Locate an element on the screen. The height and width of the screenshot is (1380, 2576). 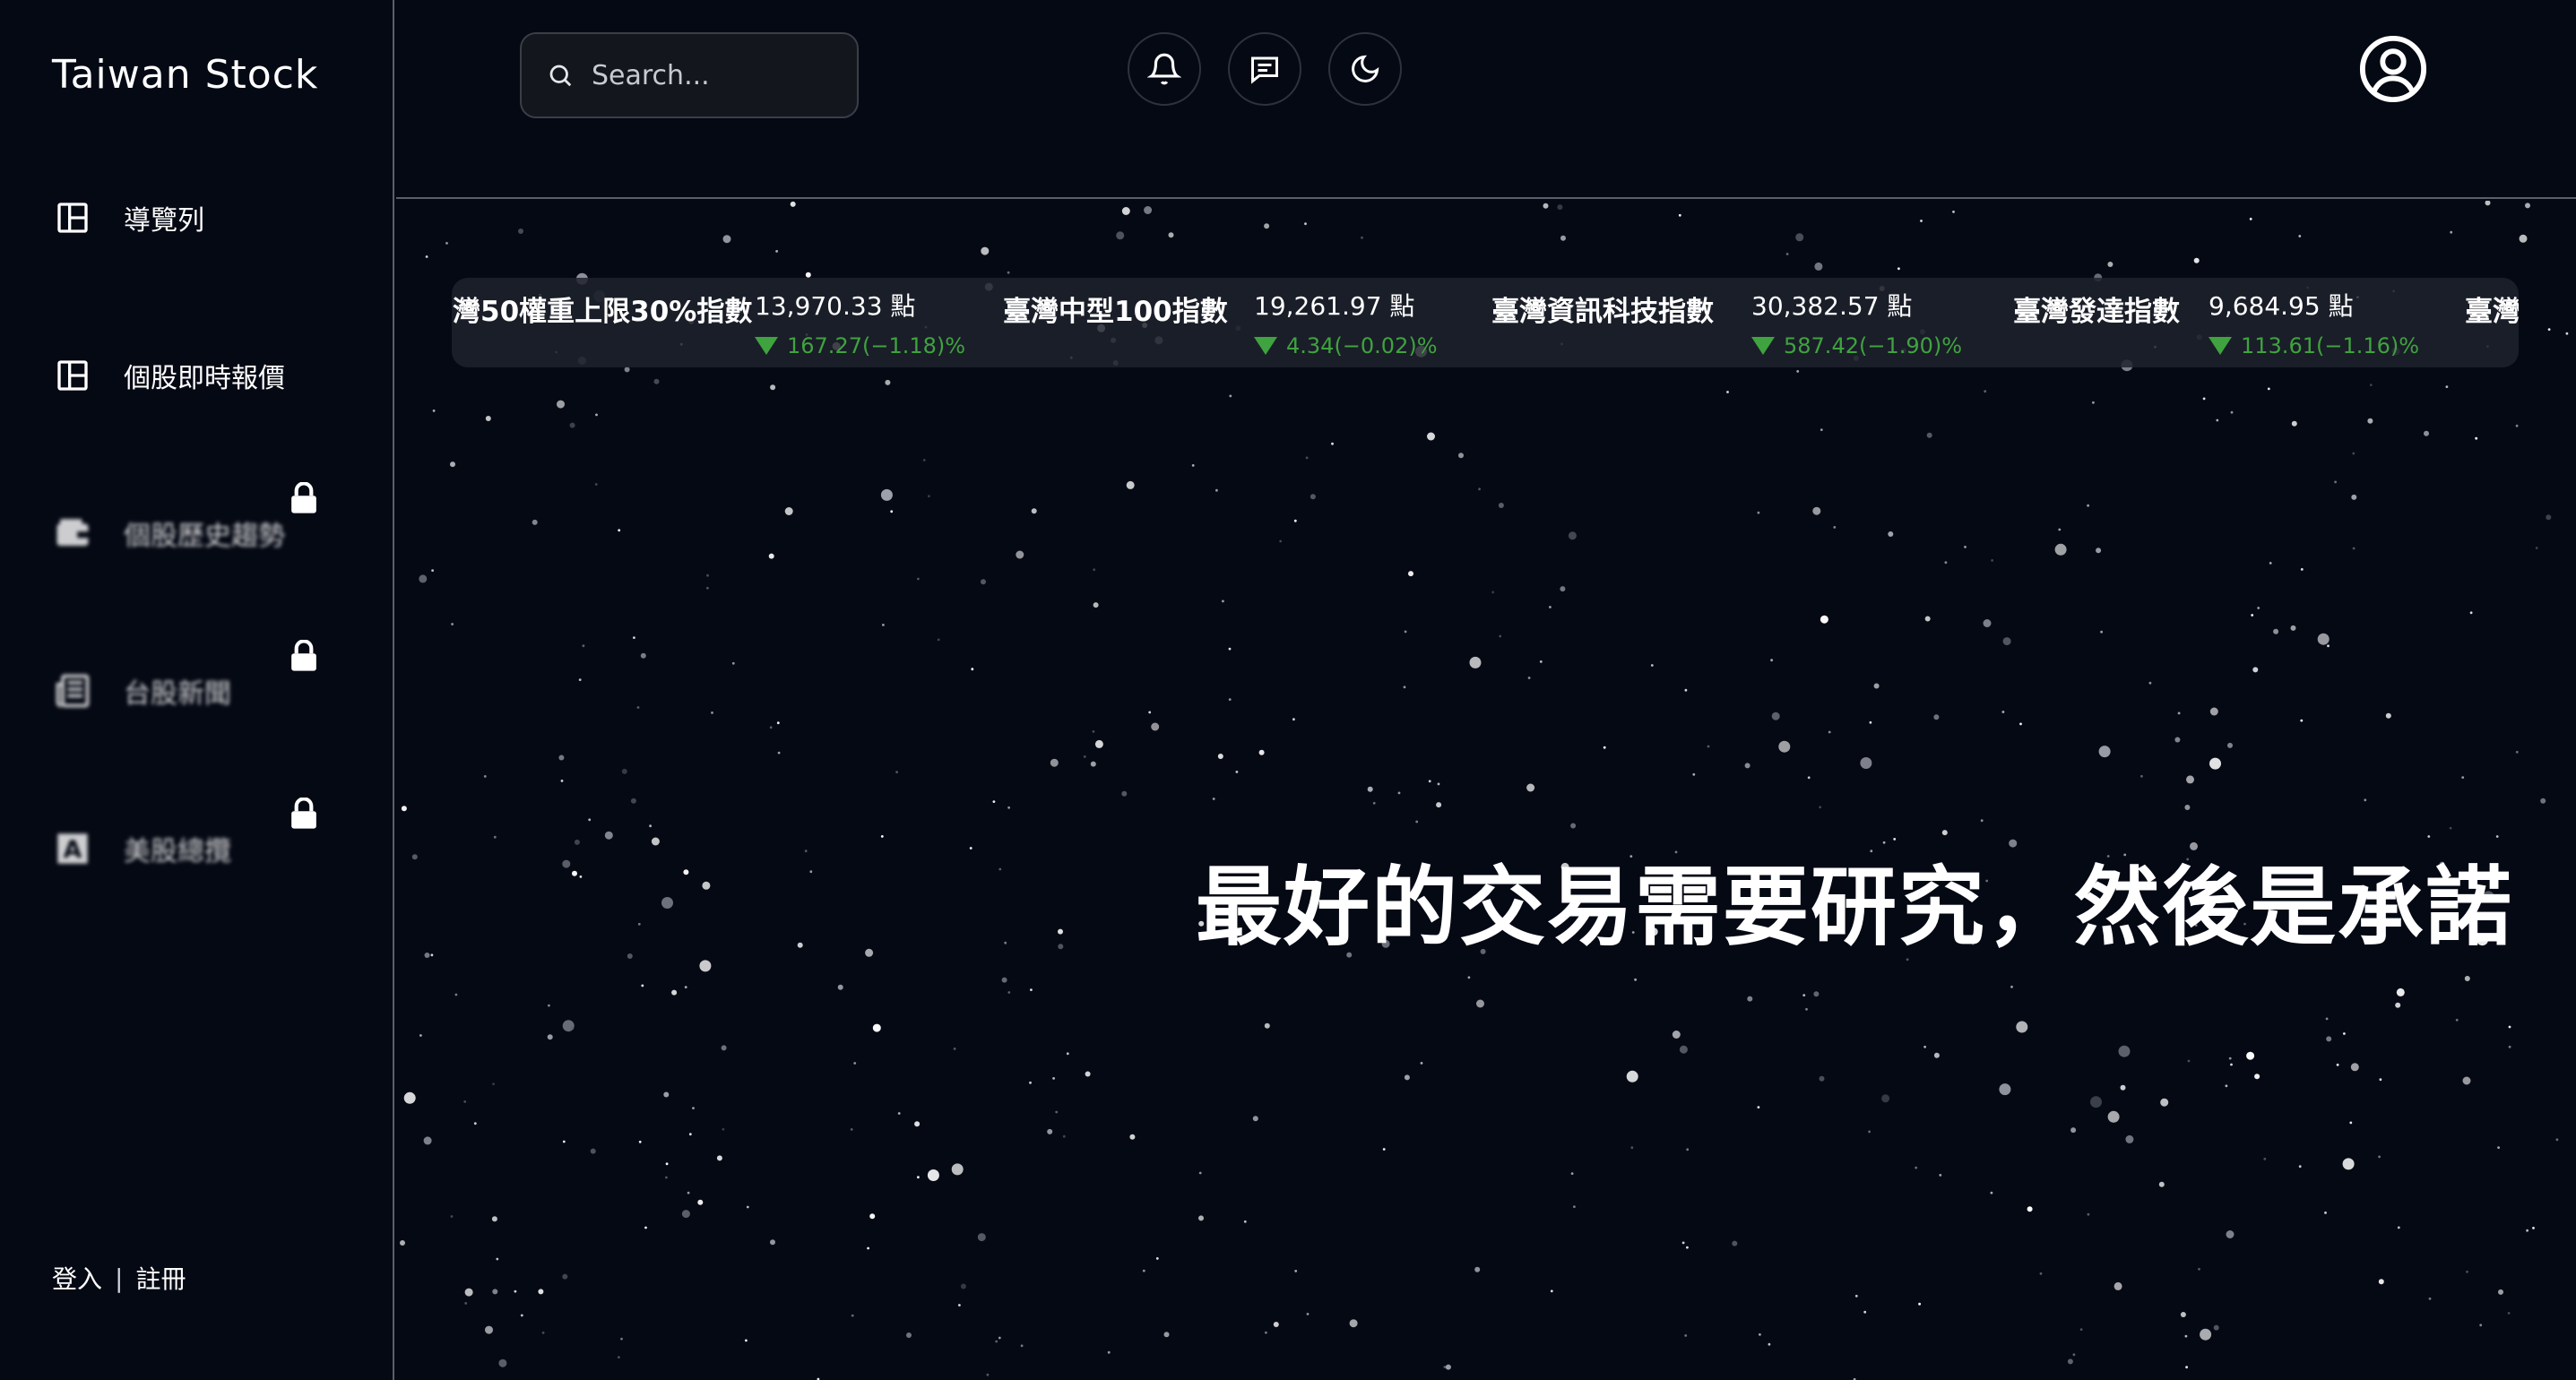
sidebar-item-tw-news: 台股新聞 is located at coordinates (204, 691).